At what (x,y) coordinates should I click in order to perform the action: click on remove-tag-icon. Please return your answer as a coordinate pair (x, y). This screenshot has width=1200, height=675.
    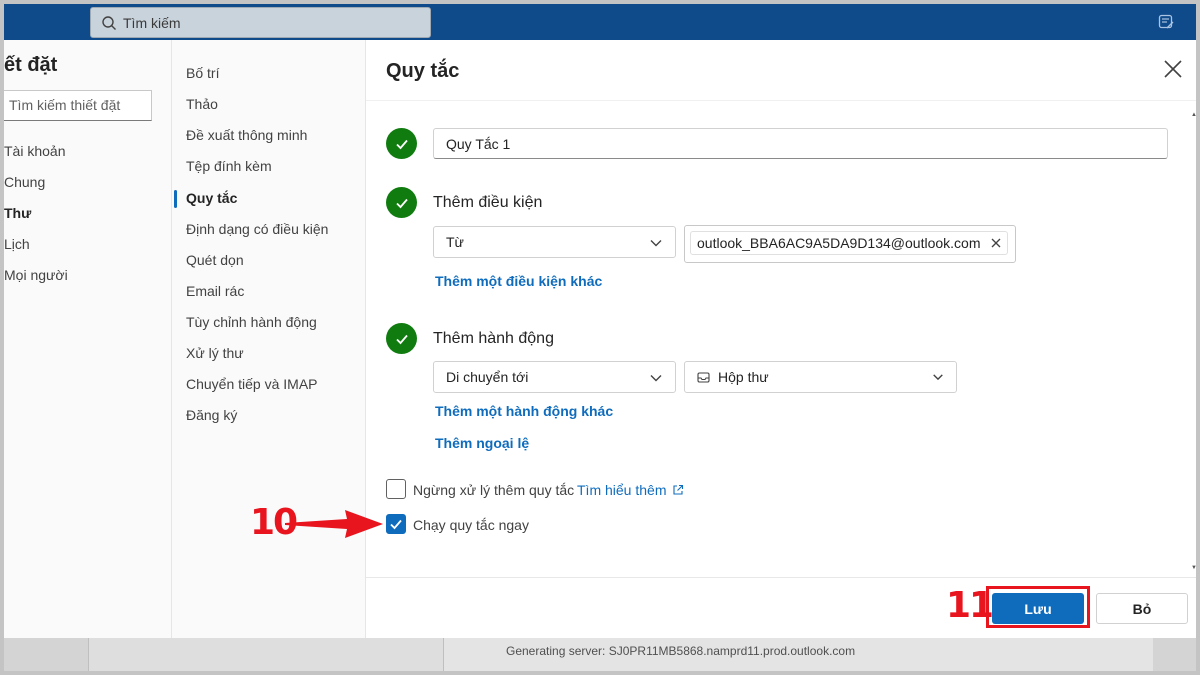
    Looking at the image, I should click on (996, 243).